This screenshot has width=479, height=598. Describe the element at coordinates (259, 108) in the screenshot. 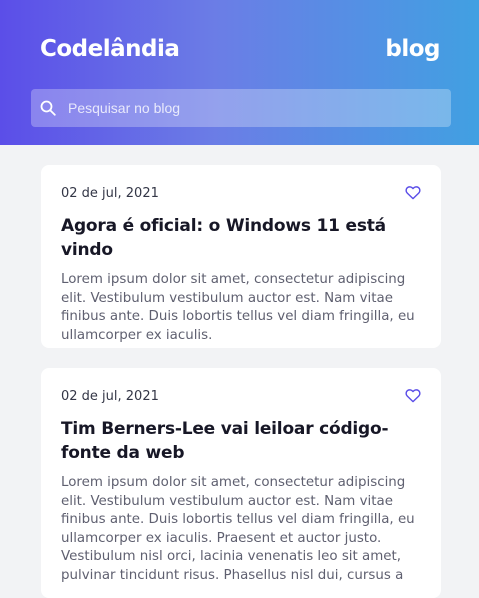

I see `search-input` at that location.